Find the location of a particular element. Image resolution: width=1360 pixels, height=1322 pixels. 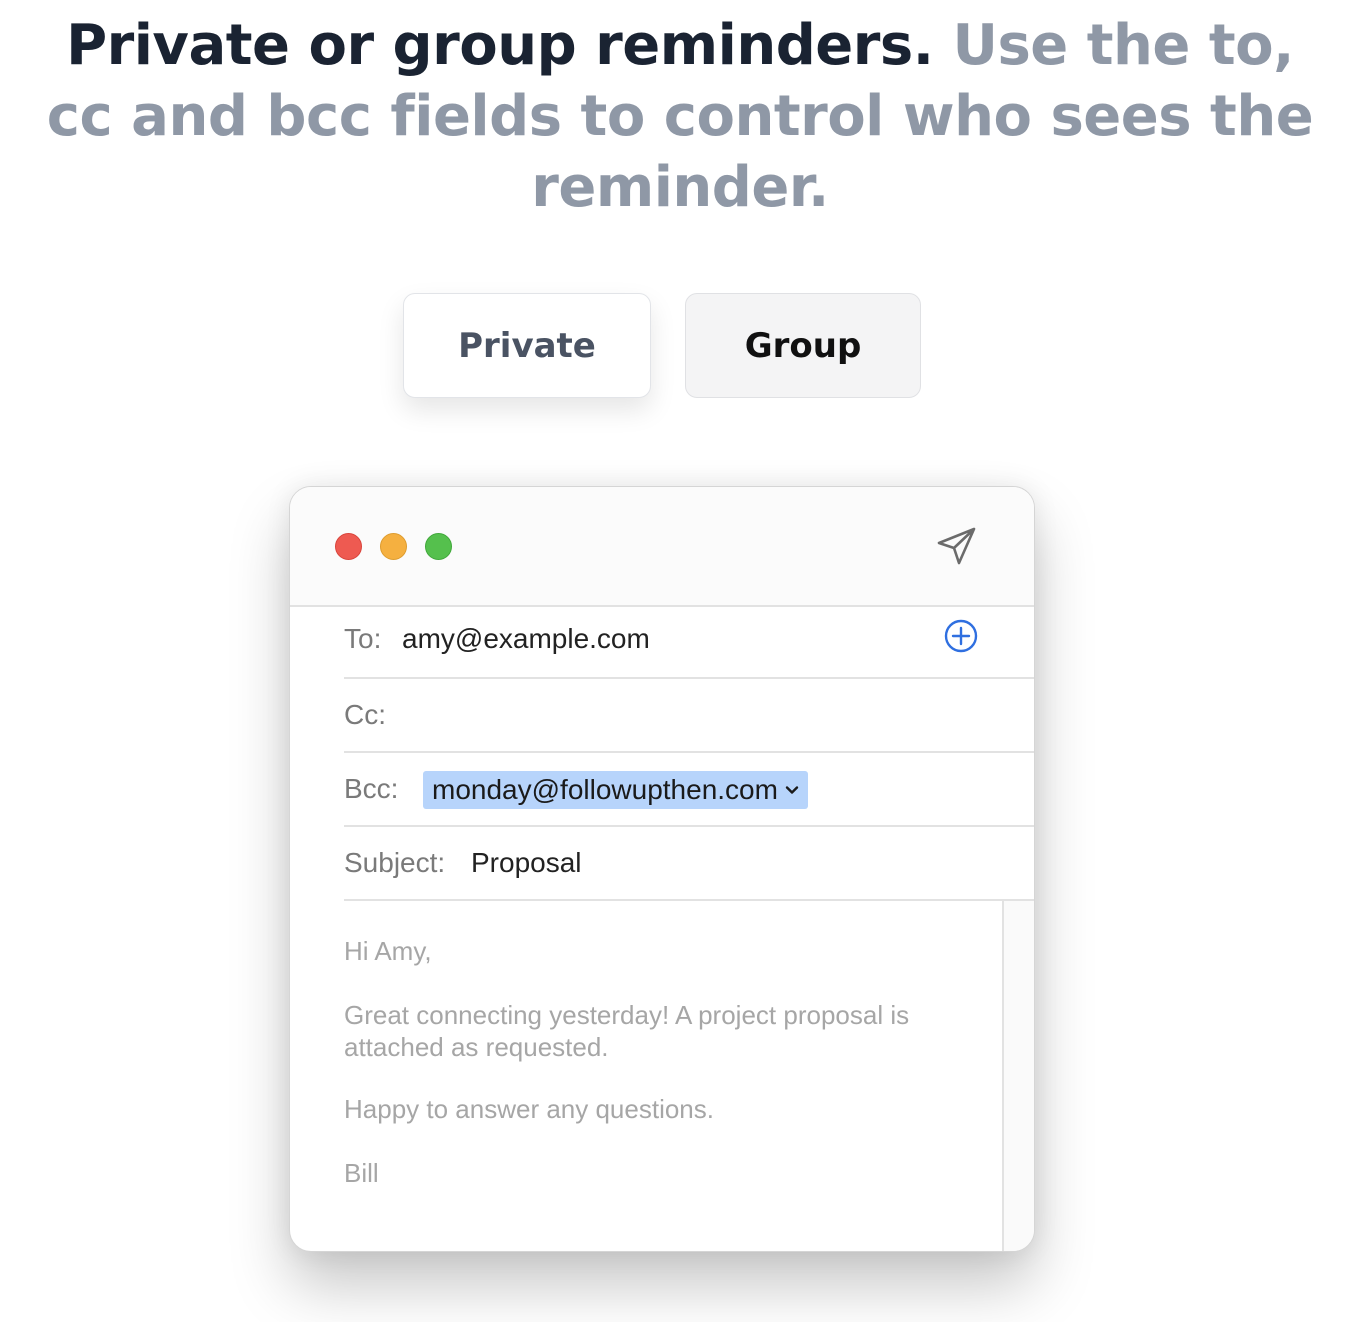

to-label: To: is located at coordinates (363, 638).